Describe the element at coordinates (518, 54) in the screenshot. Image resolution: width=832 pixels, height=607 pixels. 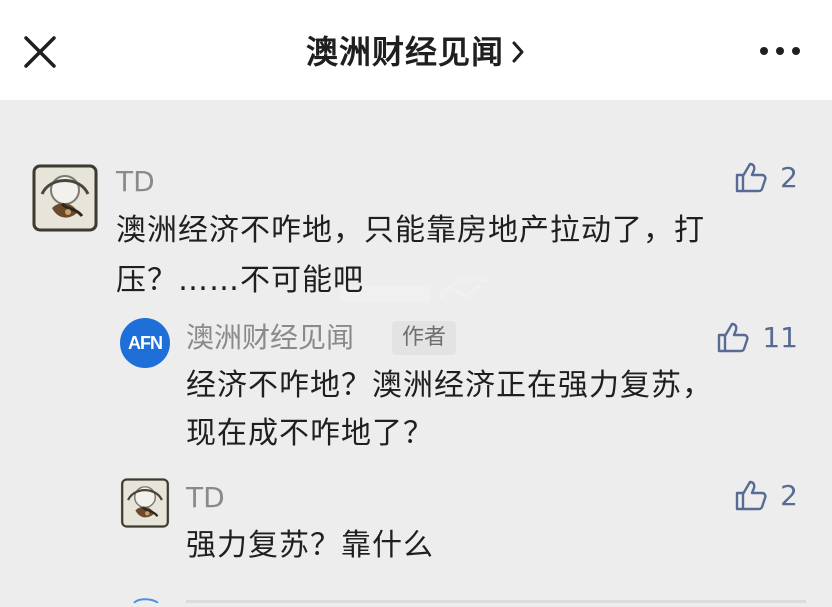
I see `chevron-right-icon` at that location.